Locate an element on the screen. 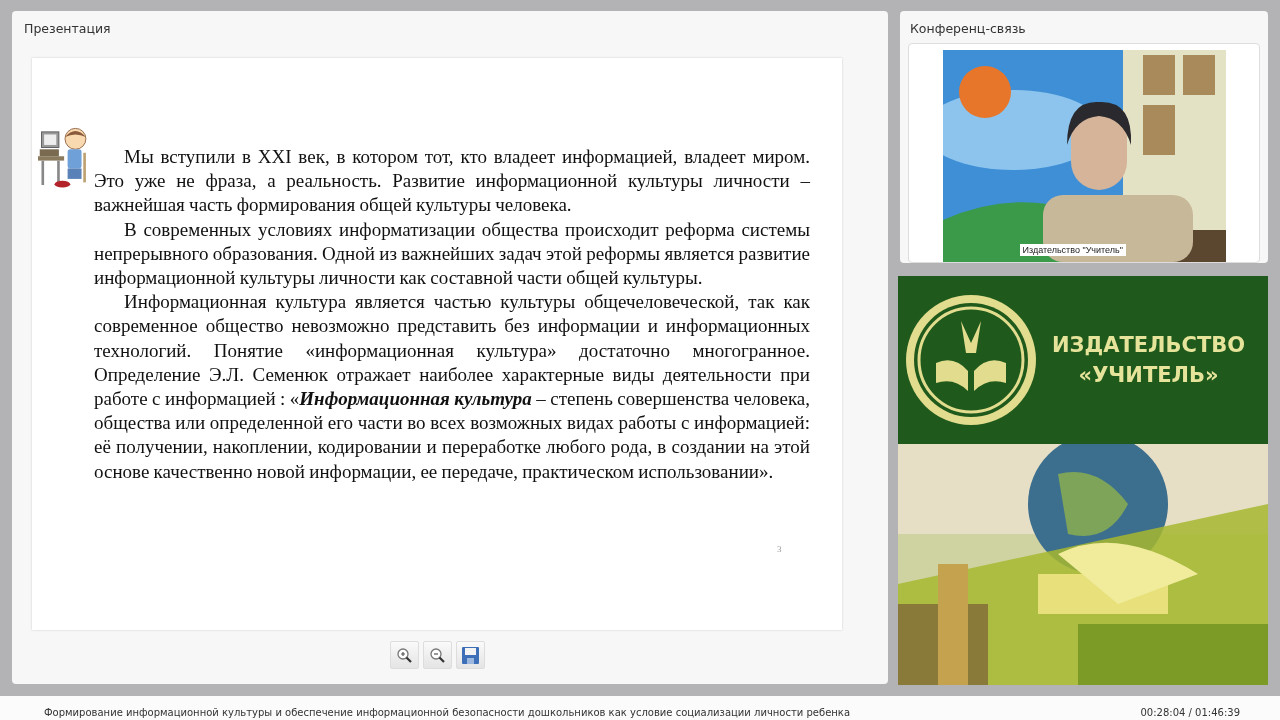 The width and height of the screenshot is (1280, 720). zoom-out-icon is located at coordinates (437, 655).